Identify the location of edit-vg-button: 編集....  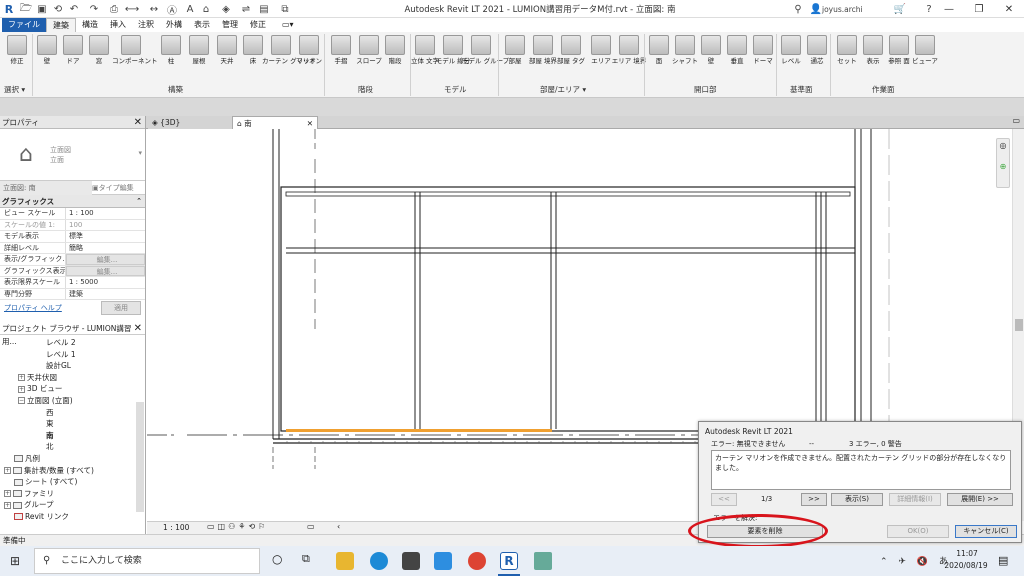
(105, 259).